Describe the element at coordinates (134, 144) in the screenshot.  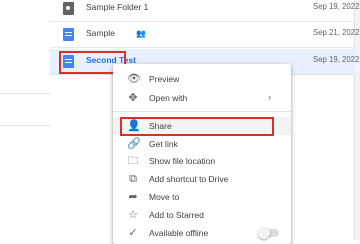
I see `link-icon: 🔗` at that location.